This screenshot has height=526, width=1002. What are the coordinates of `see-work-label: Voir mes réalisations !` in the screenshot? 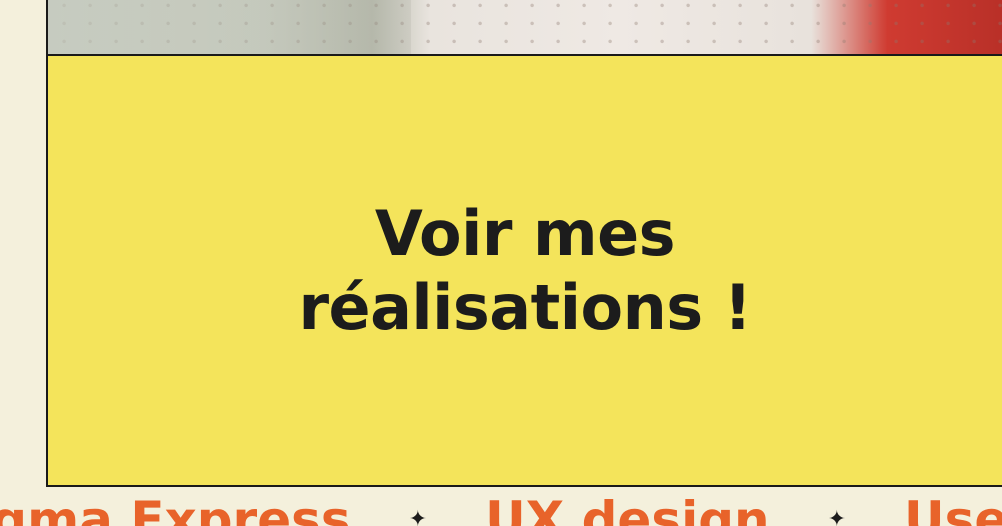 It's located at (525, 270).